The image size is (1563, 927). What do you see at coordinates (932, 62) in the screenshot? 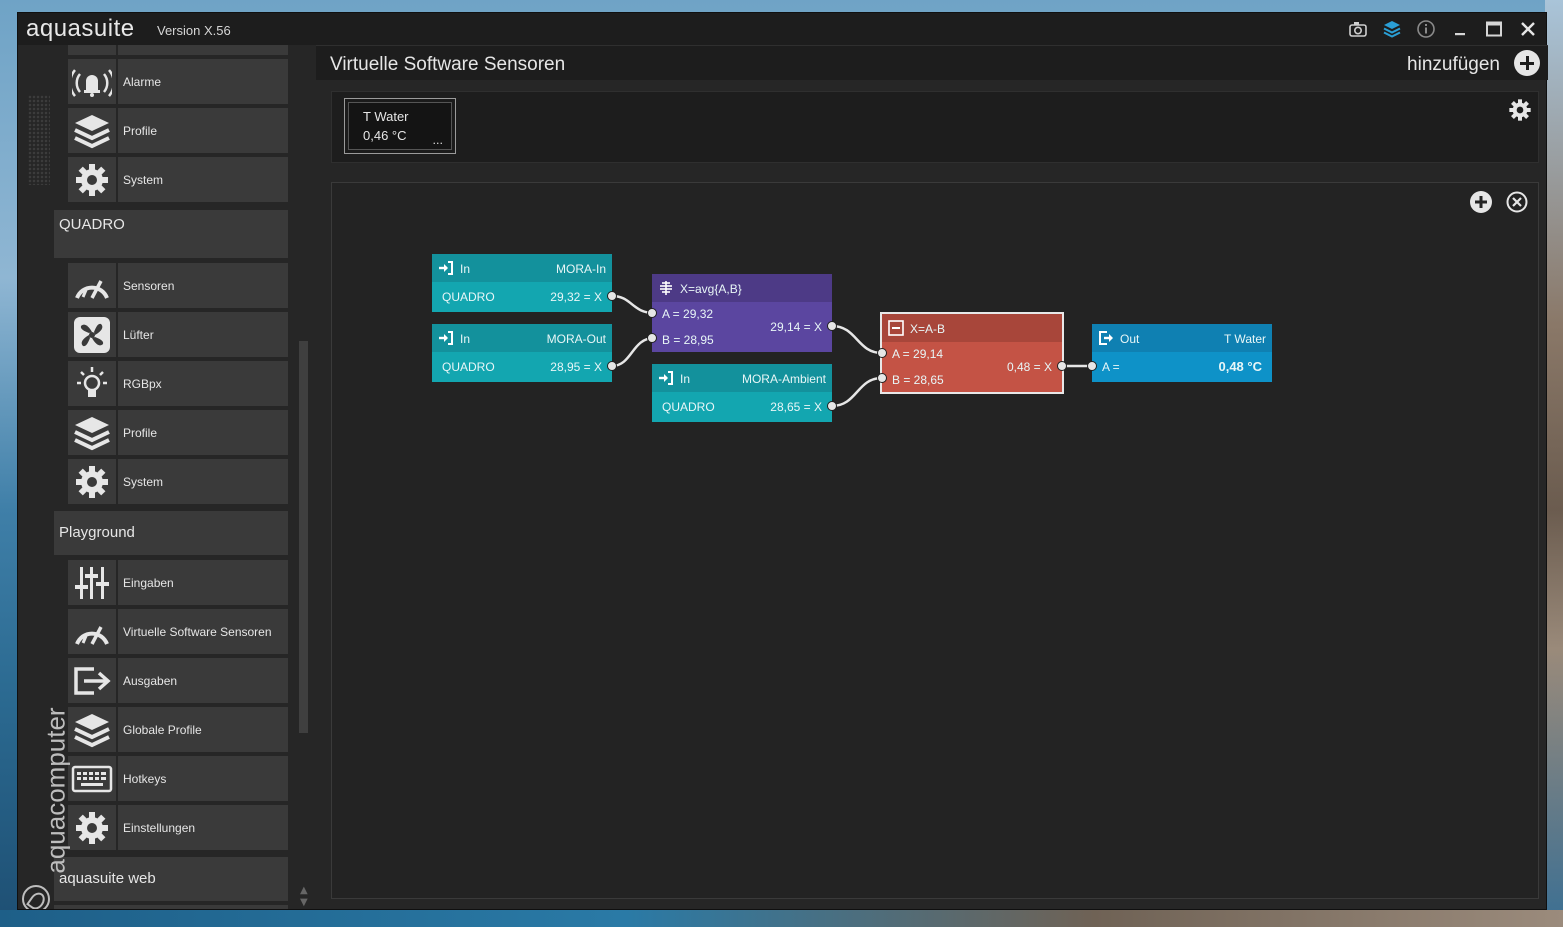
I see `main-header: Virtuelle Software Sensoren hinzufügen` at bounding box center [932, 62].